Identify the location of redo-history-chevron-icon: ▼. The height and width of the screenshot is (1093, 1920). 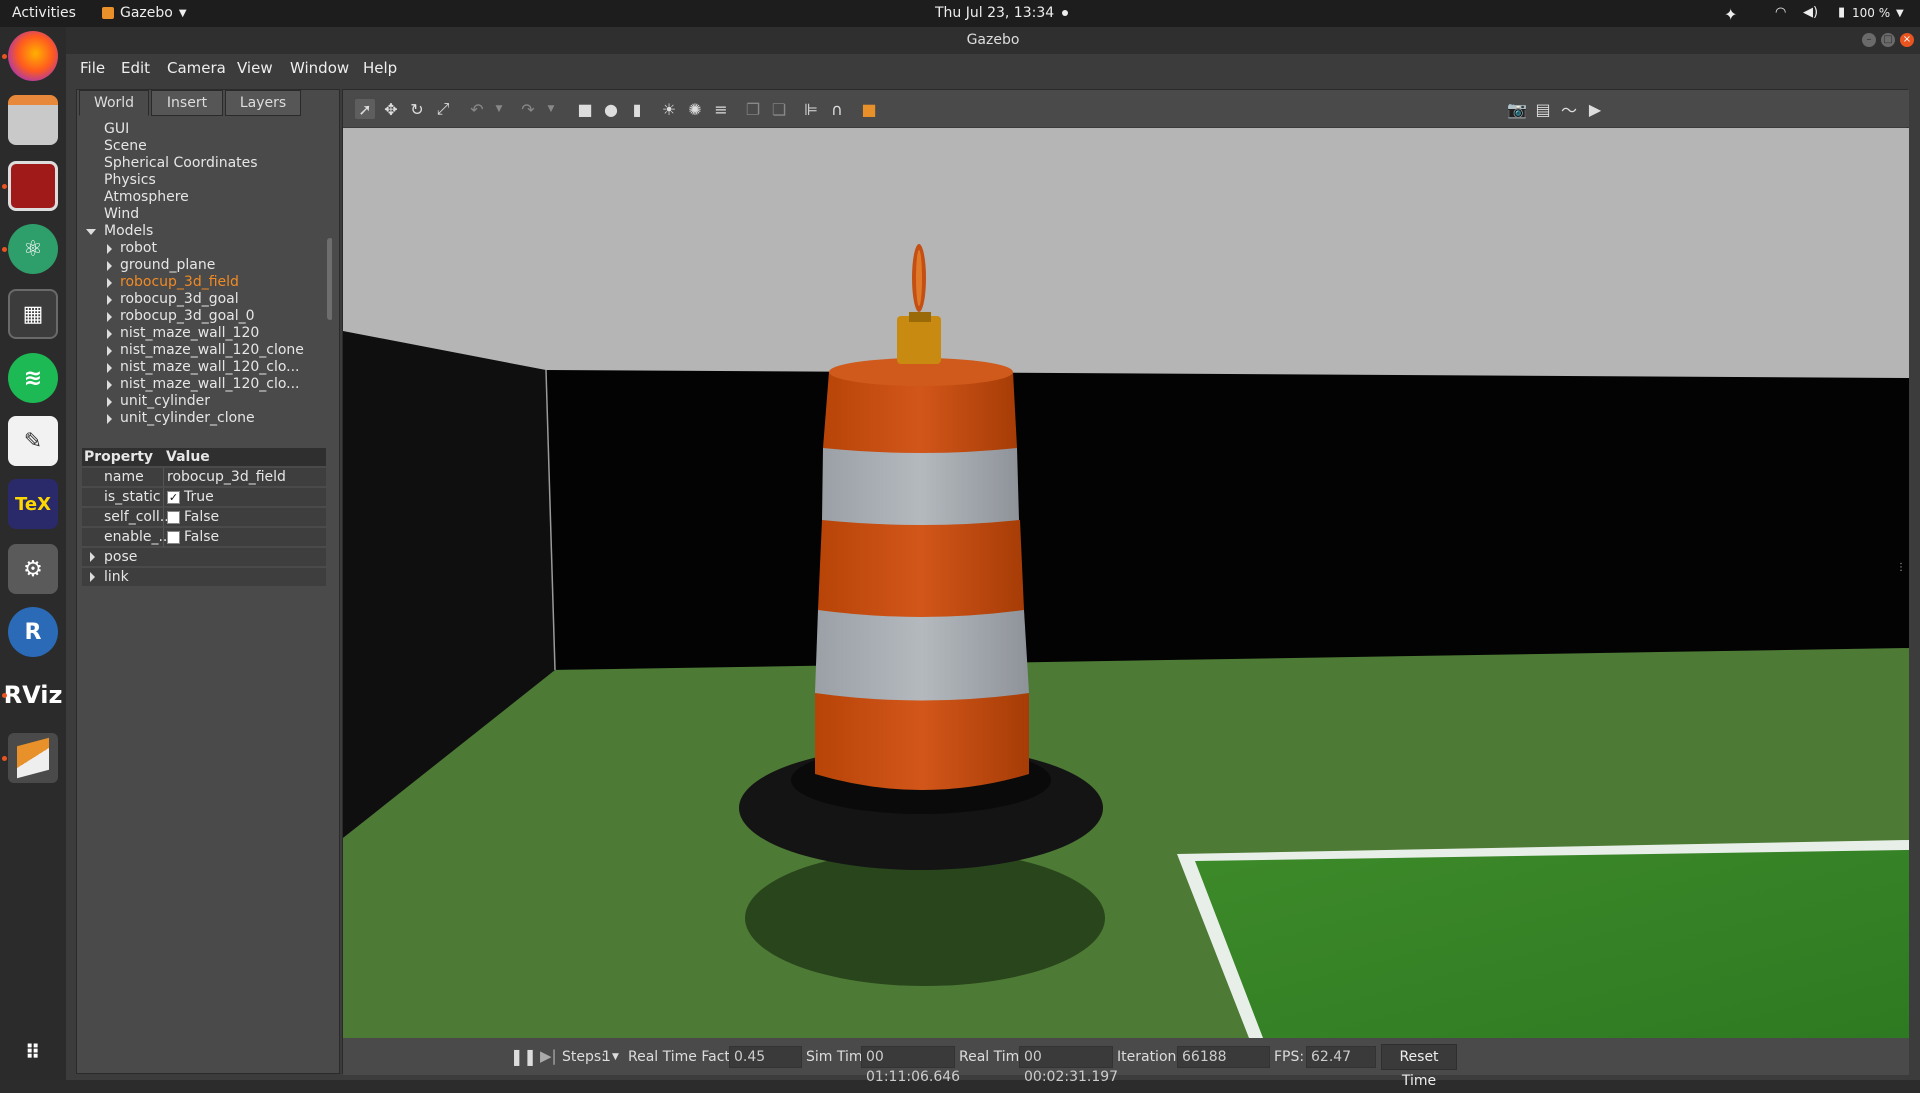
(551, 109).